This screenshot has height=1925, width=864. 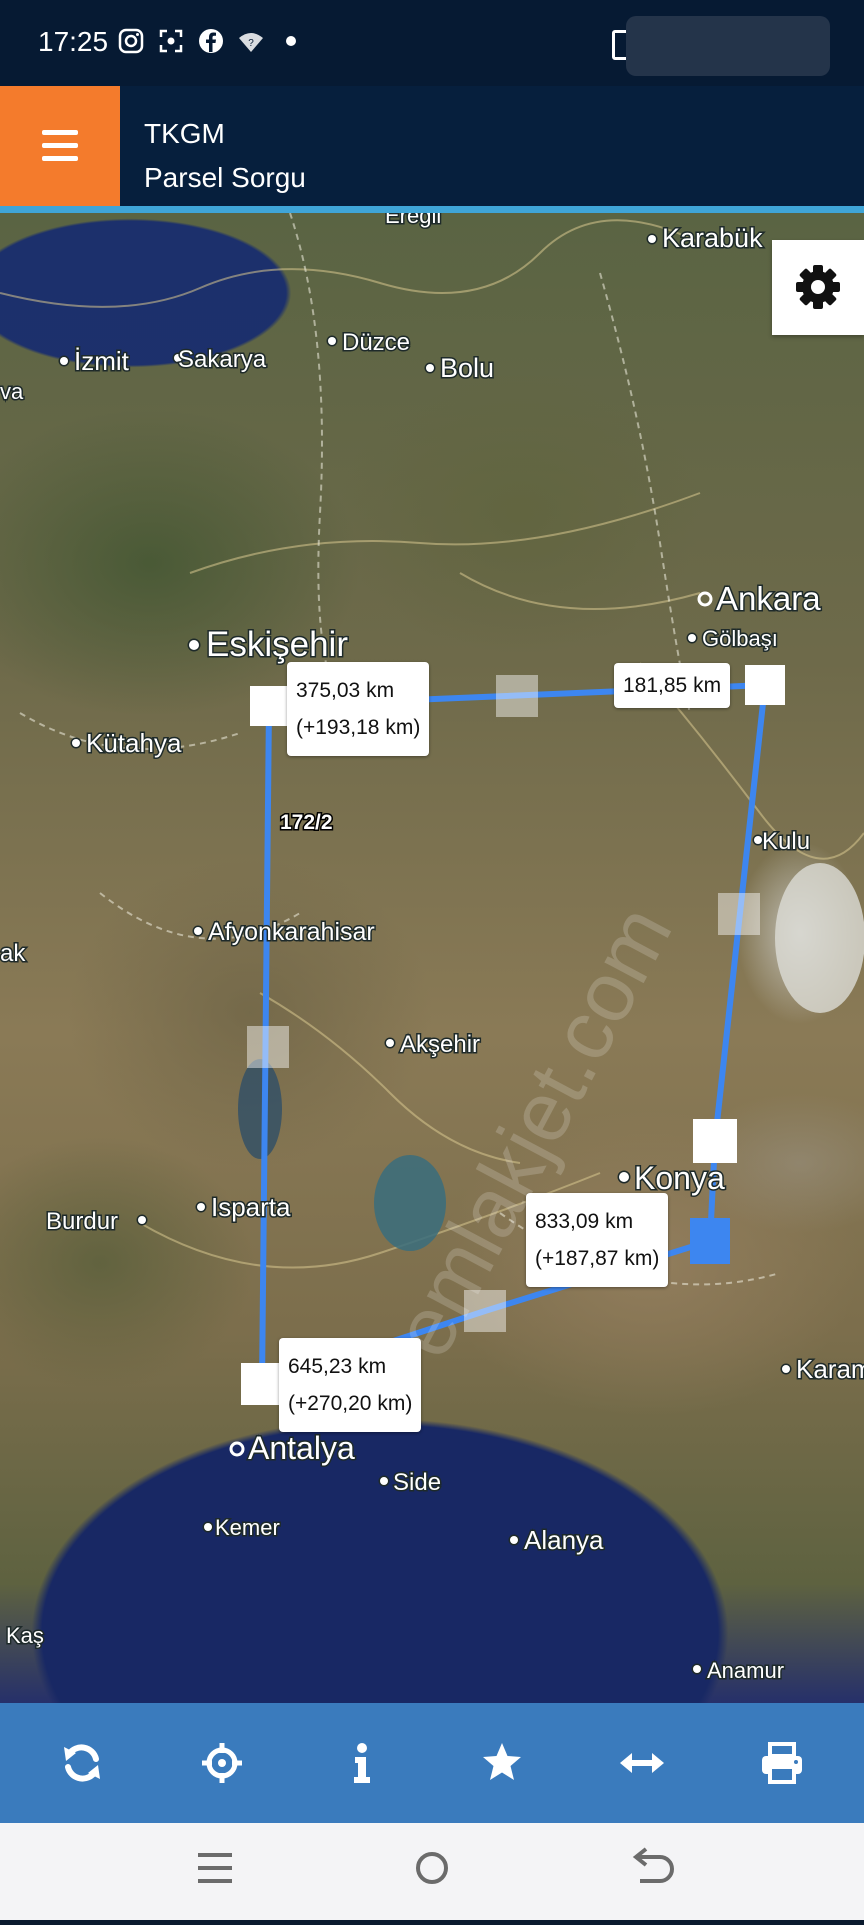 What do you see at coordinates (277, 644) in the screenshot?
I see `place-label: Eskişehir` at bounding box center [277, 644].